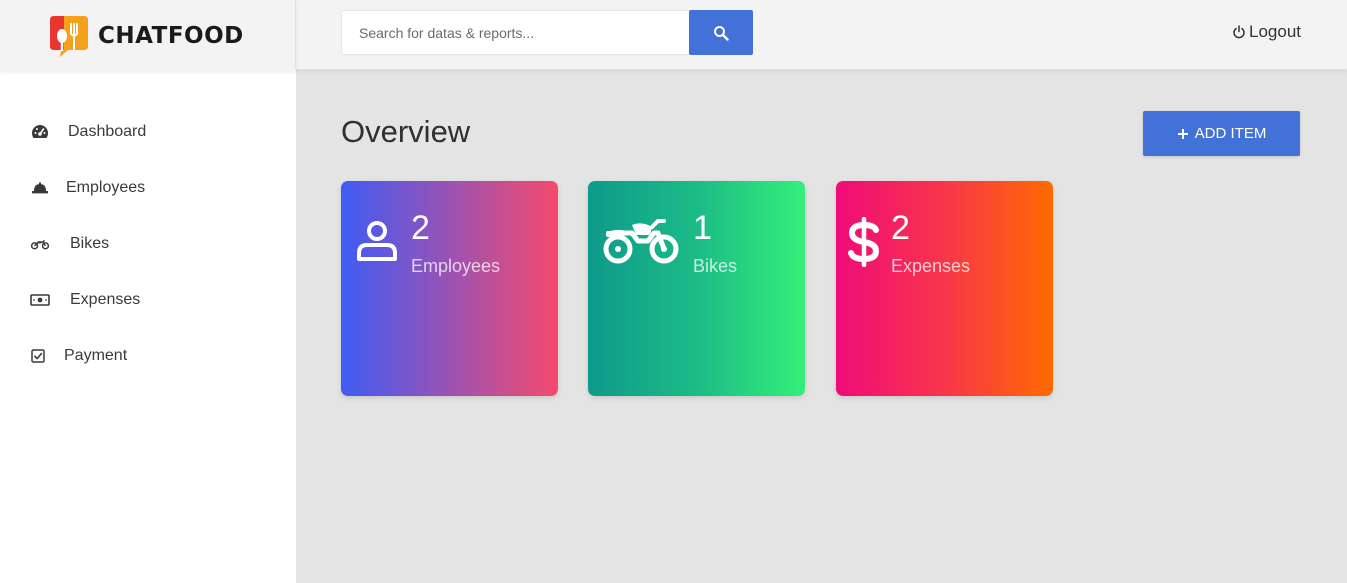  I want to click on top-bar: Logout, so click(821, 35).